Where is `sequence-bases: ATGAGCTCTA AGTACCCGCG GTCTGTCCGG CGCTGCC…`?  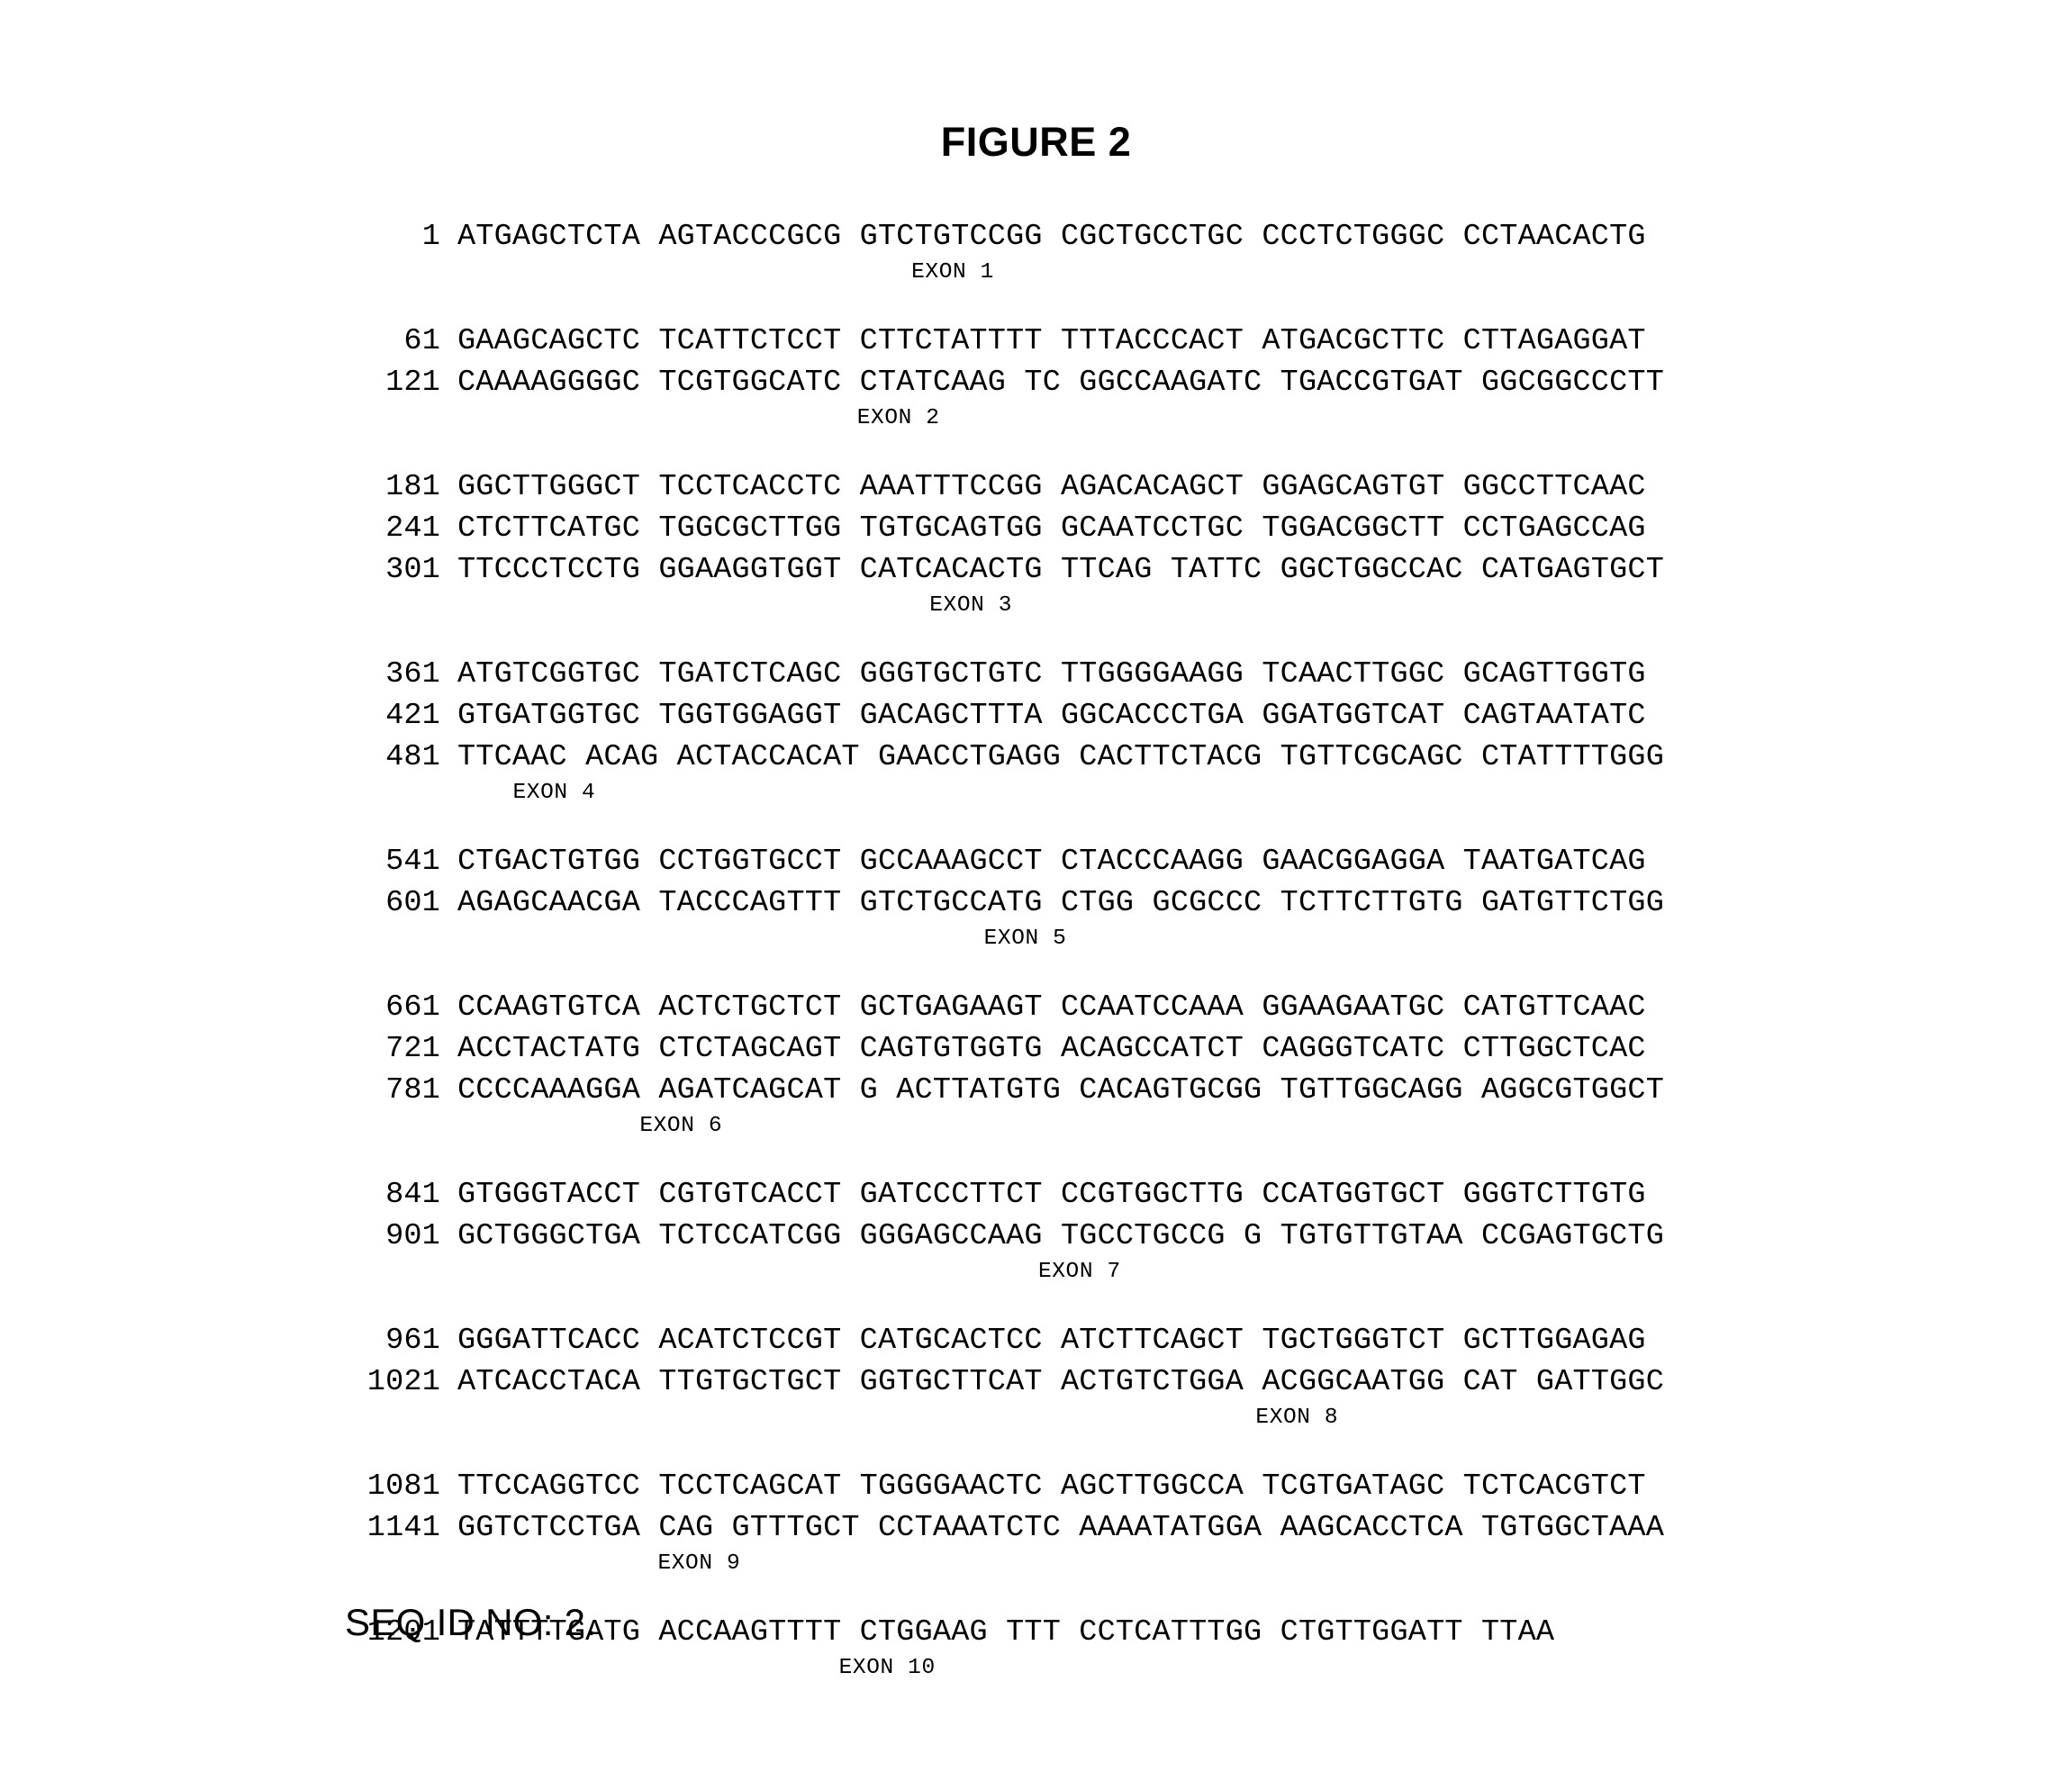
sequence-bases: ATGAGCTCTA AGTACCCGCG GTCTGTCCGG CGCTGCC… is located at coordinates (1052, 237).